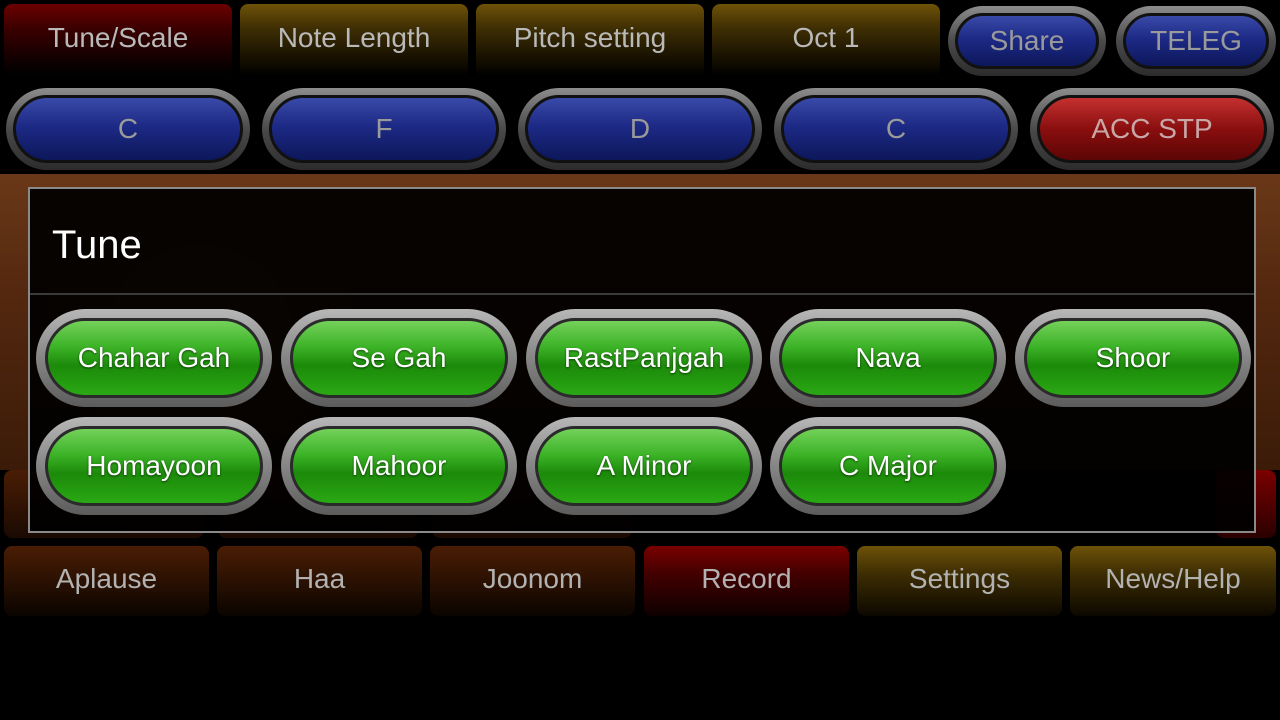 Image resolution: width=1280 pixels, height=720 pixels. I want to click on tune-option-label: Chahar Gah, so click(154, 358).